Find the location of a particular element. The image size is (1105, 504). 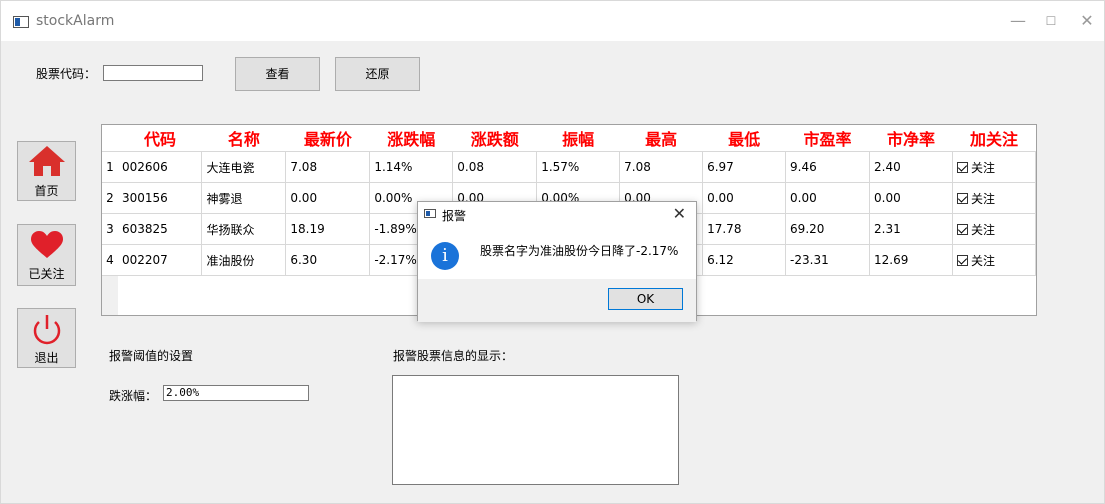

cell-pe: 0.00 is located at coordinates (827, 198).